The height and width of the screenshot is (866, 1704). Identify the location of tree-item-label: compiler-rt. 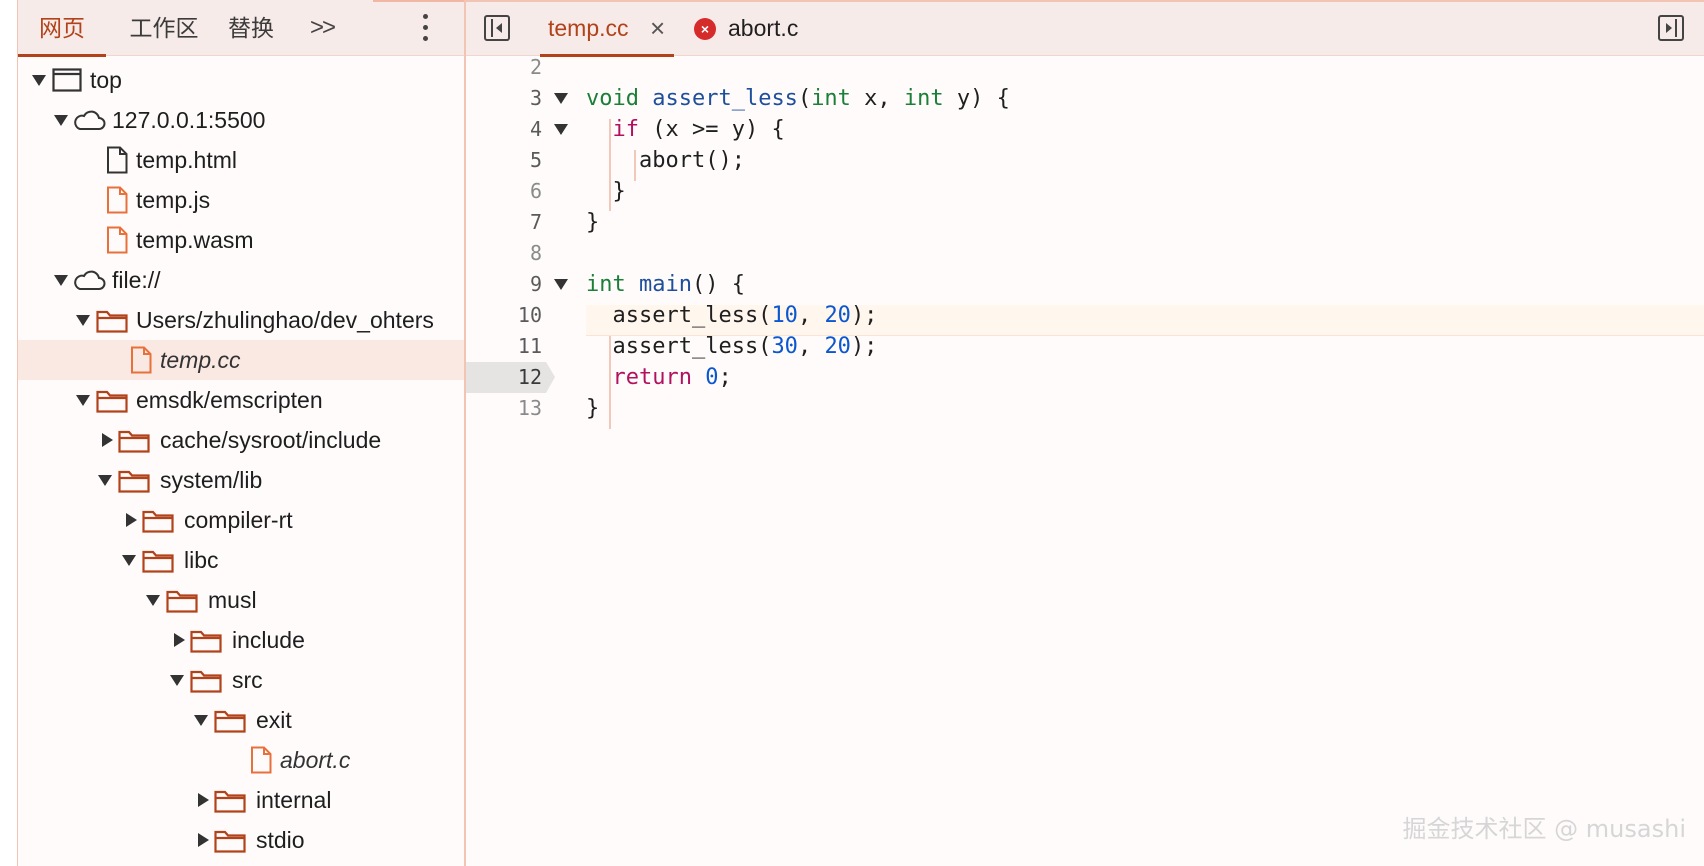
(238, 520).